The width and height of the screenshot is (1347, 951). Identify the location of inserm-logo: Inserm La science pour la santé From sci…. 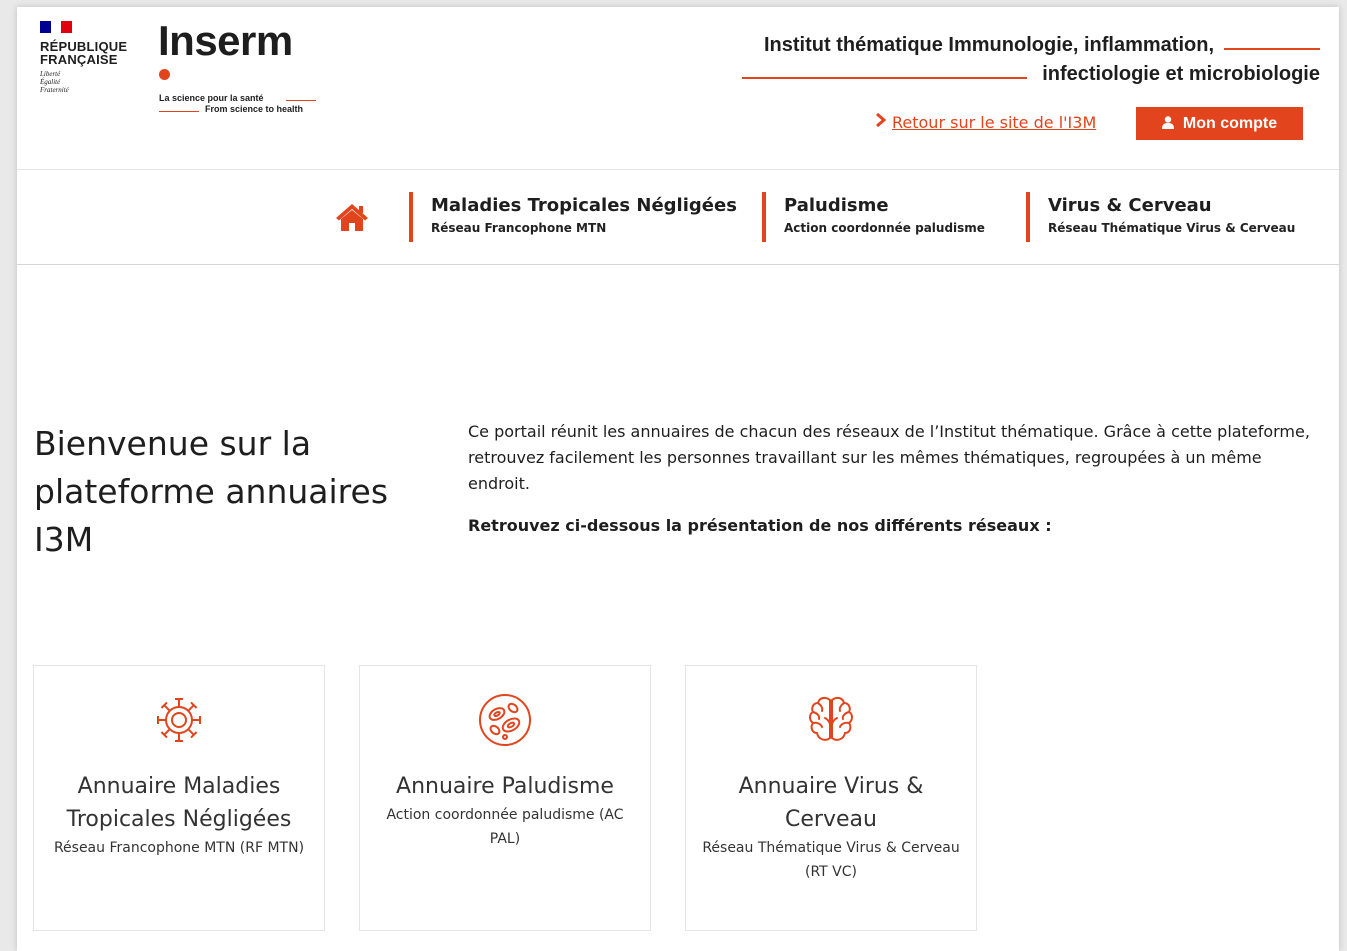
(248, 65).